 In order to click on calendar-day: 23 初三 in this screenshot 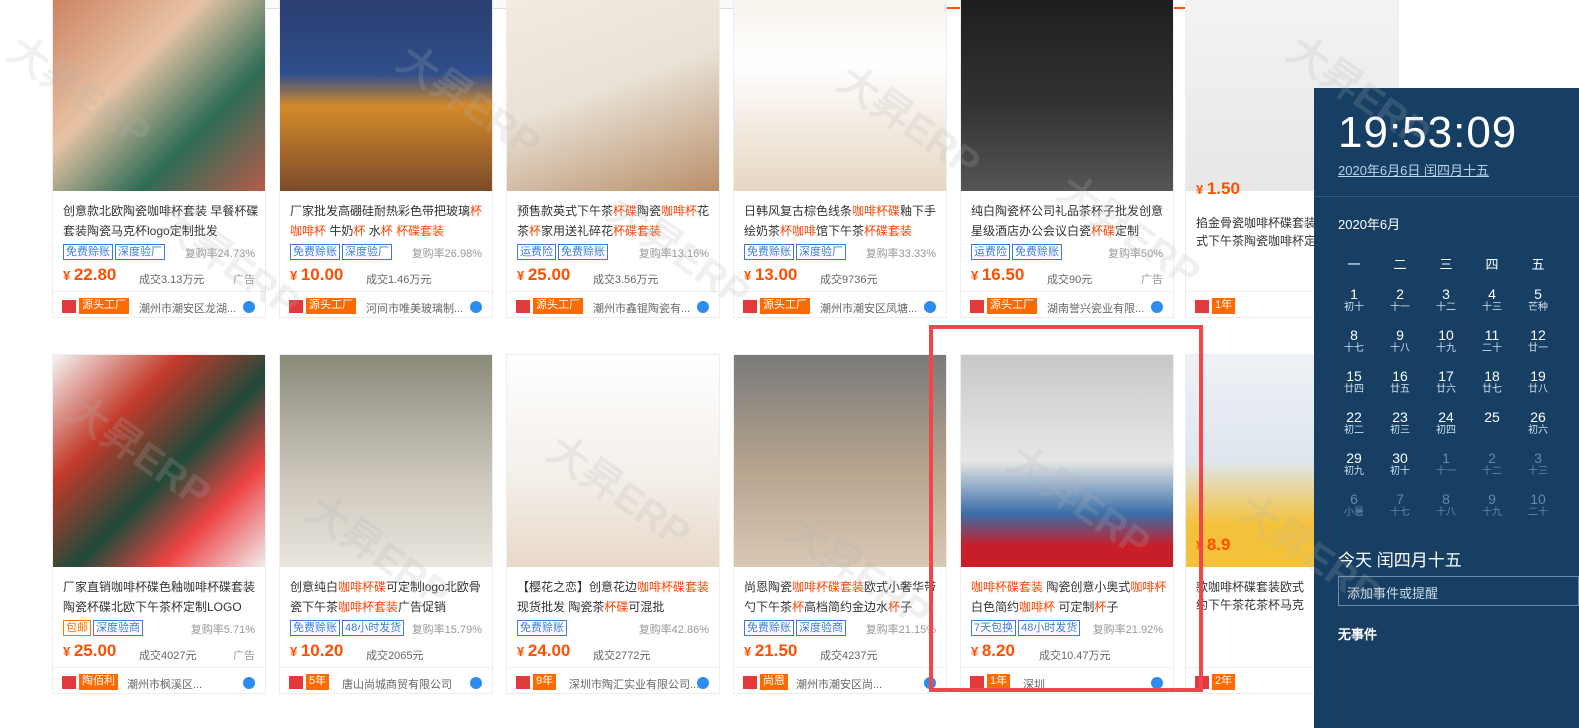, I will do `click(1400, 423)`.